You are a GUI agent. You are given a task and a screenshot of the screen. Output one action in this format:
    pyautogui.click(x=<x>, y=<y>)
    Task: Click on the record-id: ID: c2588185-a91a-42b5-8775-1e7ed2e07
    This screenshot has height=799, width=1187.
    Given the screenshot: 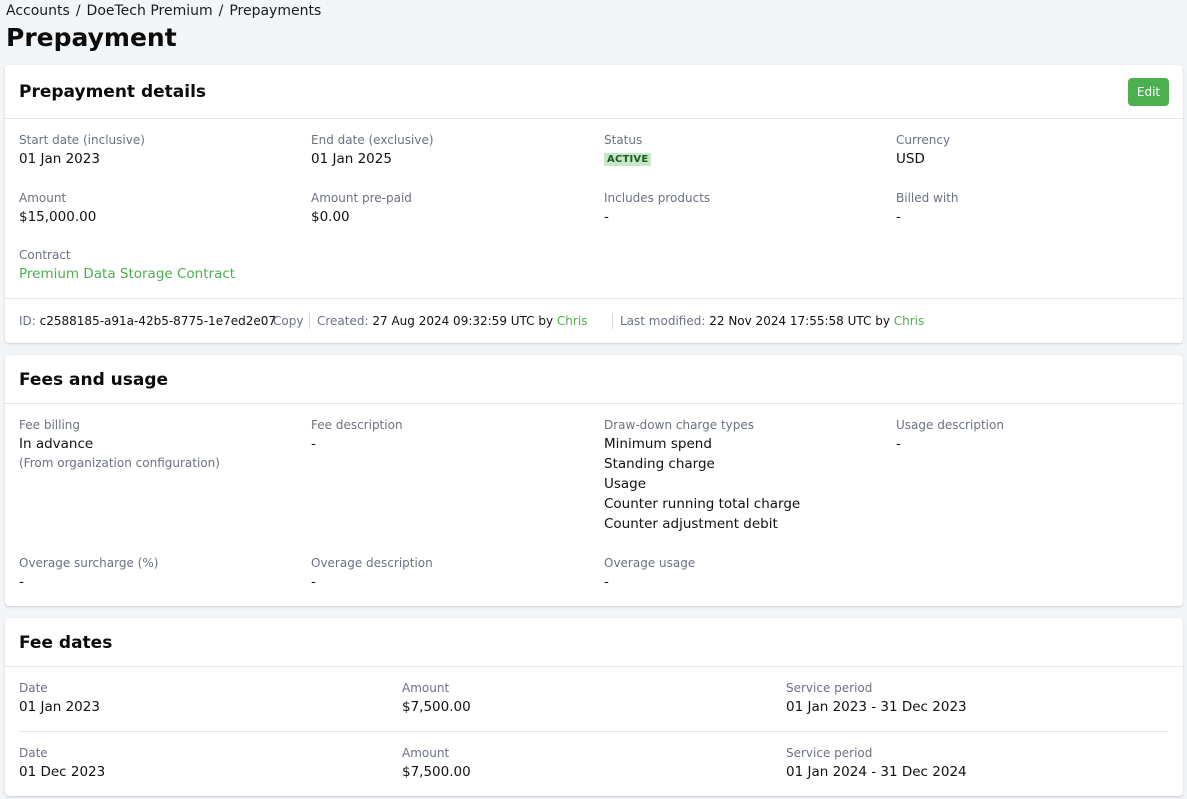 What is the action you would take?
    pyautogui.click(x=147, y=321)
    